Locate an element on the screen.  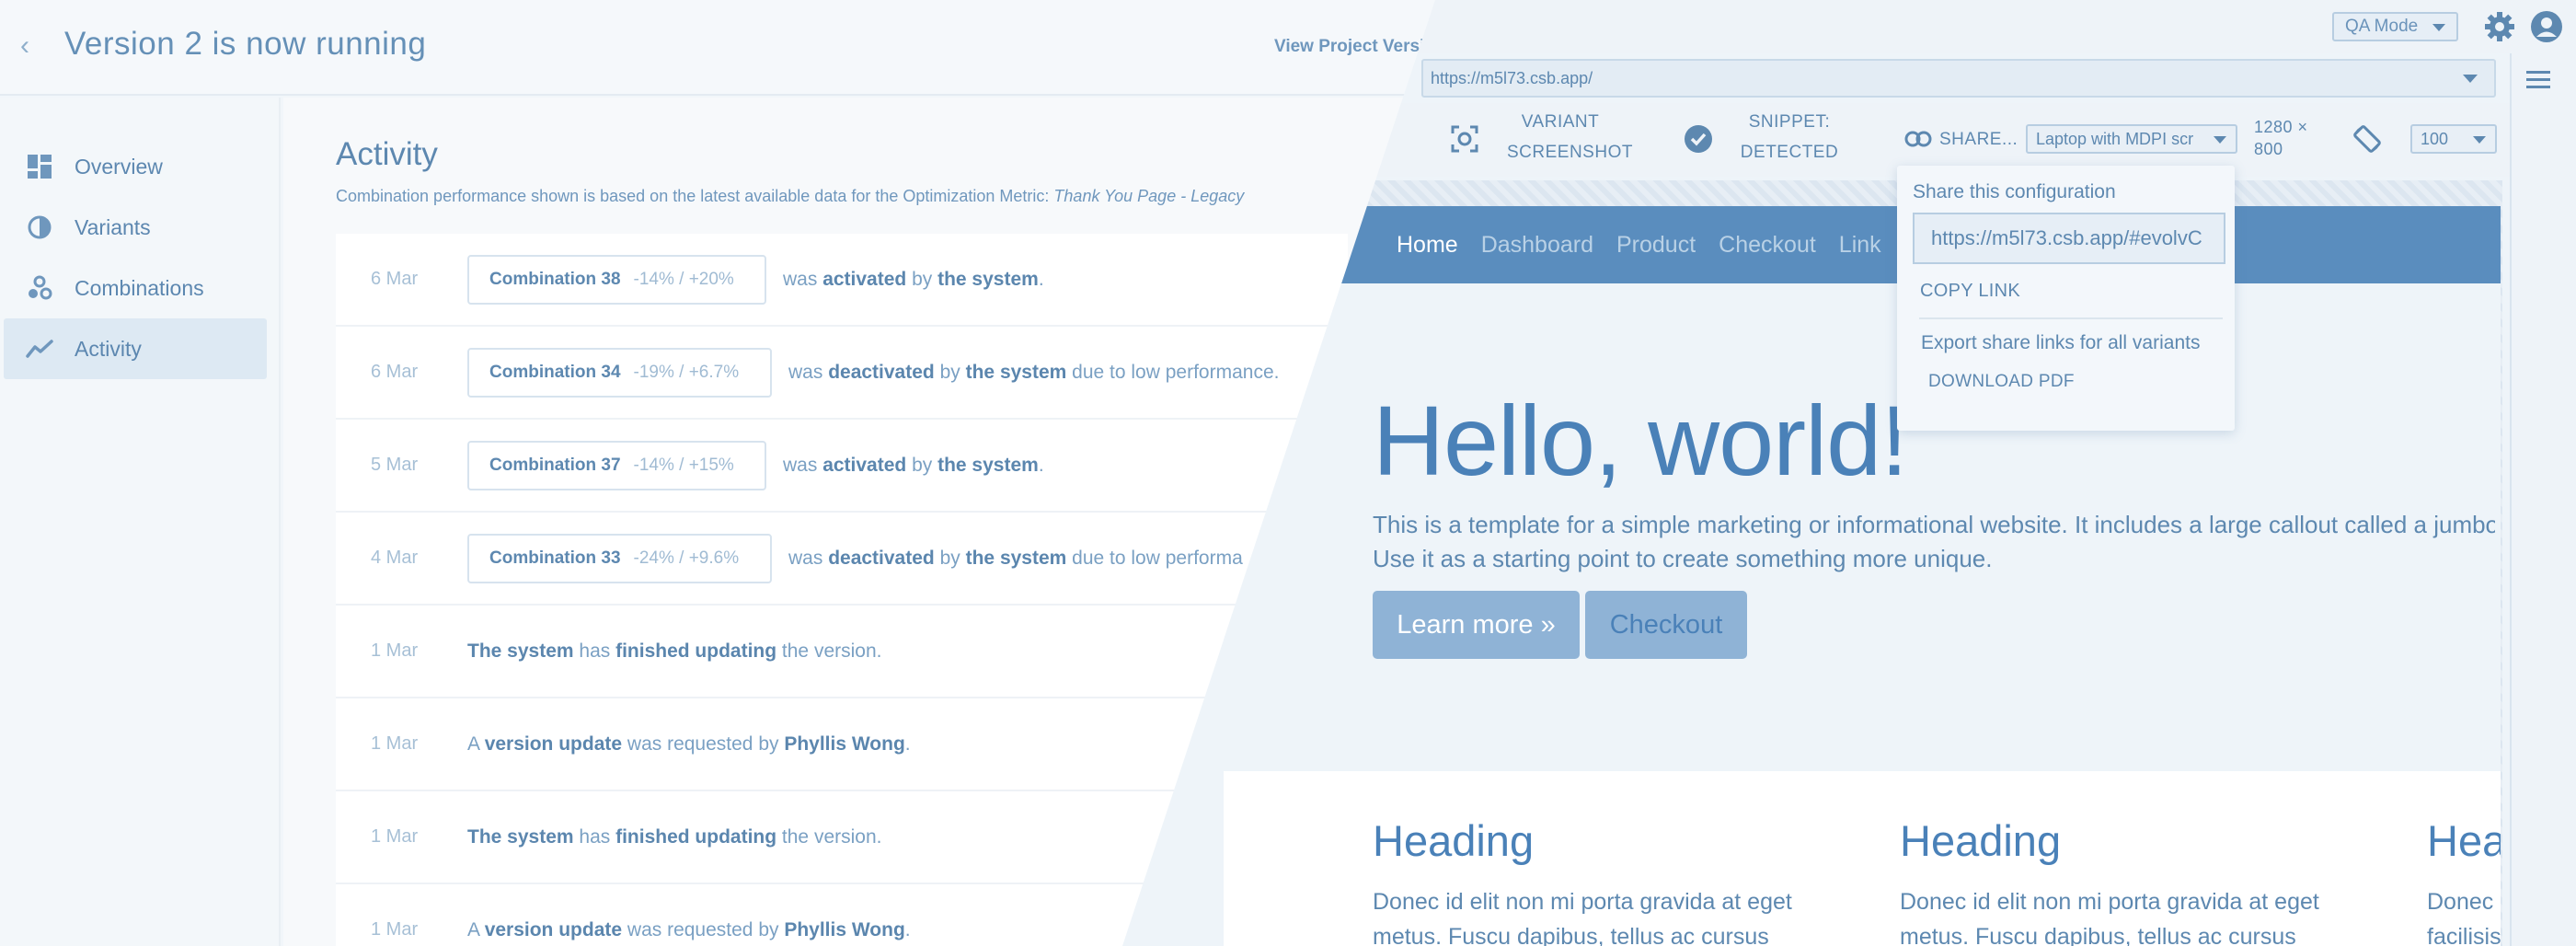
zoom-value: 100 is located at coordinates (2435, 138).